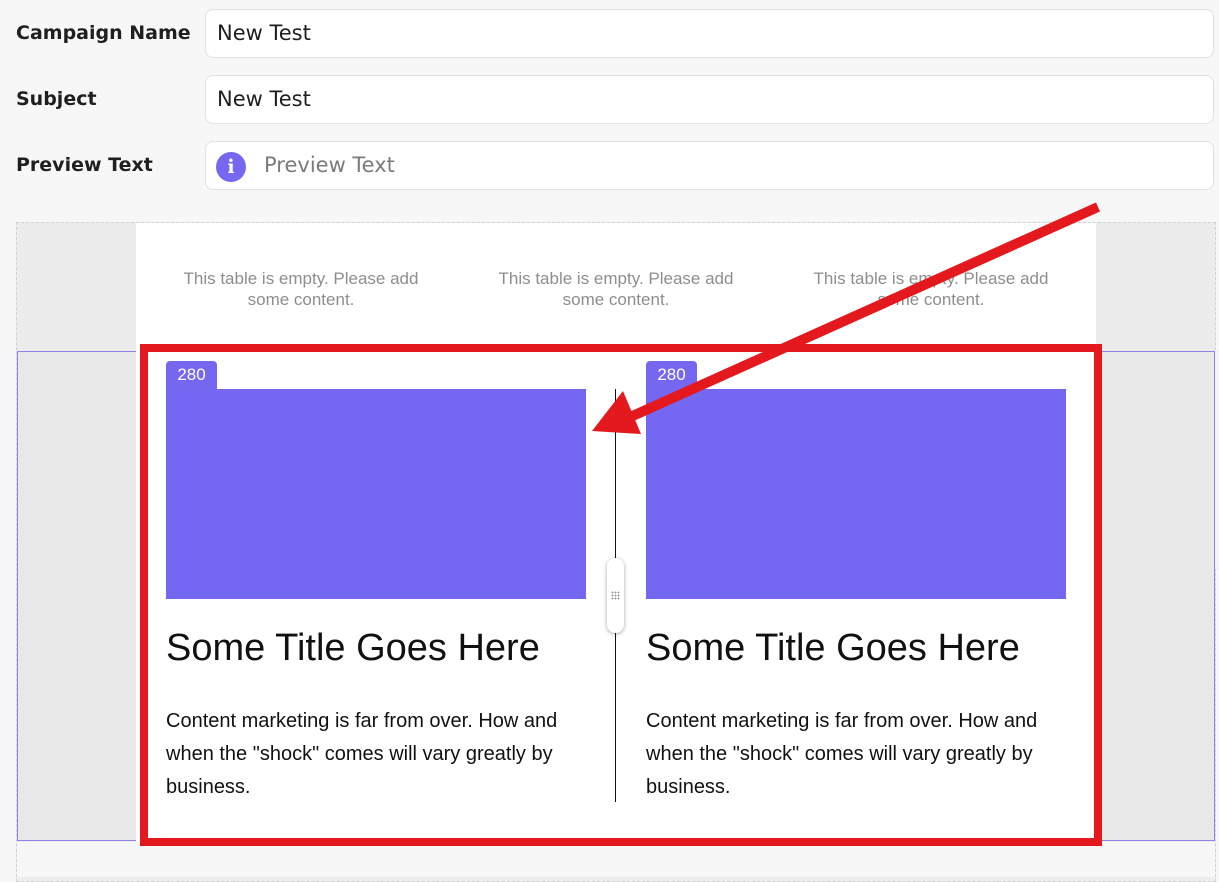  What do you see at coordinates (103, 33) in the screenshot?
I see `campaign-name-label: Campaign Name` at bounding box center [103, 33].